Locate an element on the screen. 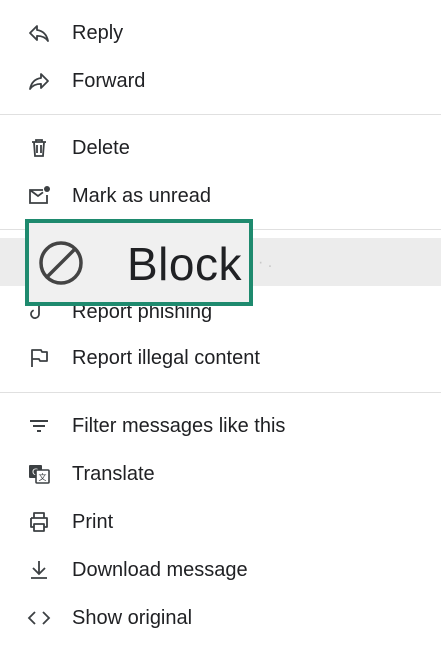 Image resolution: width=441 pixels, height=647 pixels. menu-item-report-illegal: Report illegal content is located at coordinates (220, 358).